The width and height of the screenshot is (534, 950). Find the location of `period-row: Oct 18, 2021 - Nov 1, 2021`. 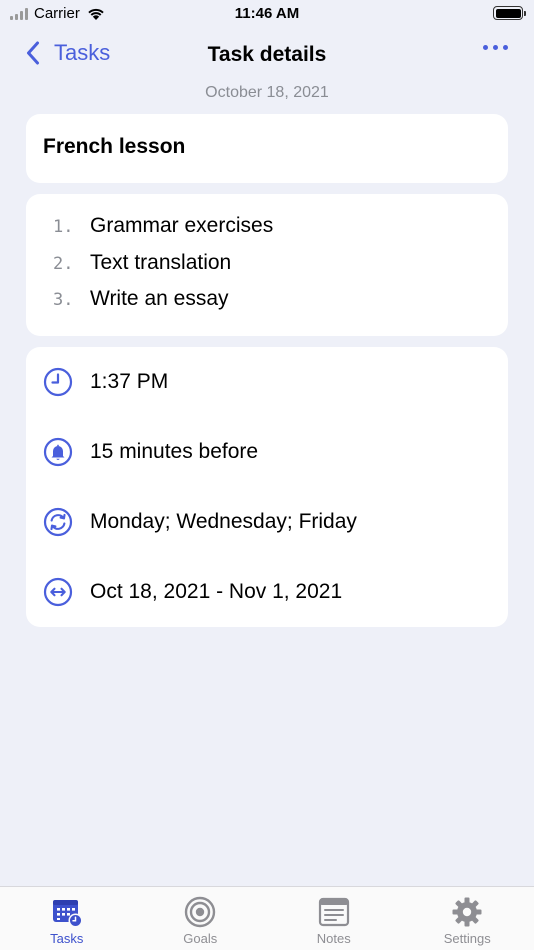

period-row: Oct 18, 2021 - Nov 1, 2021 is located at coordinates (267, 592).